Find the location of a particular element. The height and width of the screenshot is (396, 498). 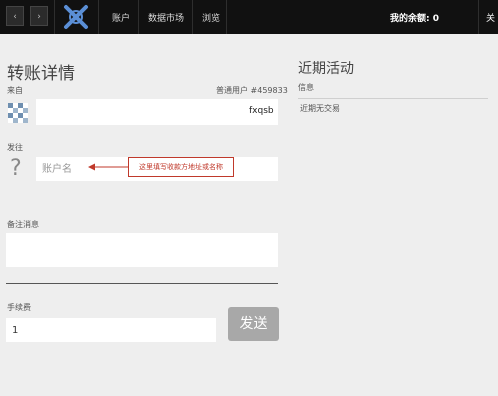

forward-button: › is located at coordinates (39, 16).